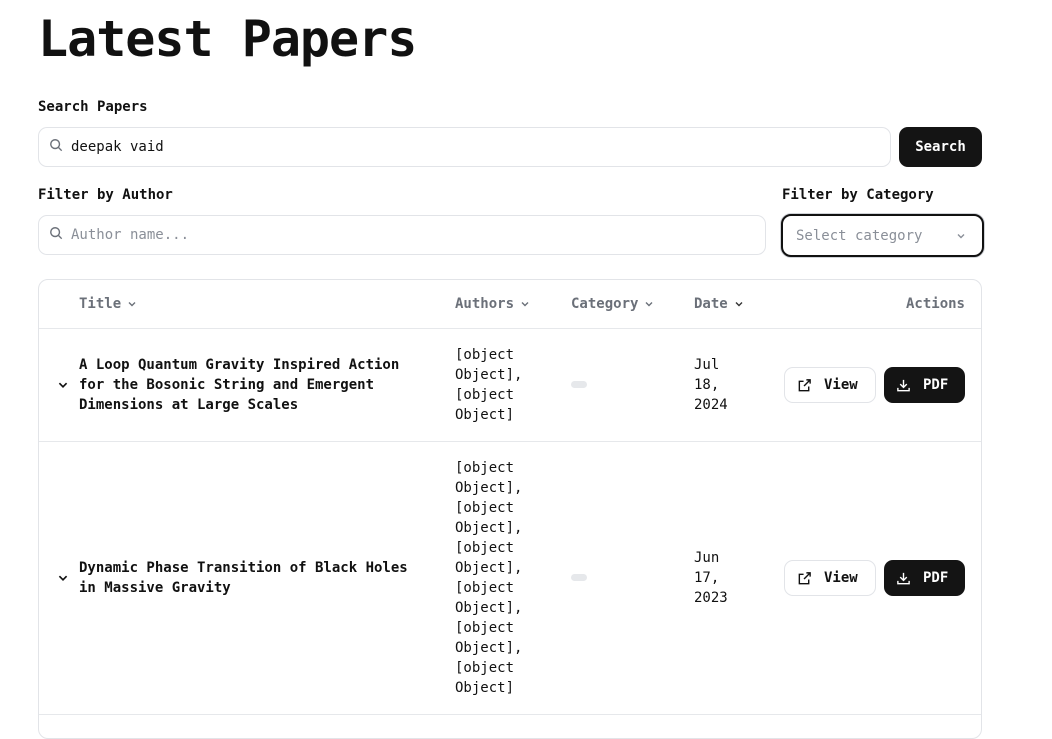  Describe the element at coordinates (243, 568) in the screenshot. I see `paper-title-line: Dynamic Phase Transition of Black Holes` at that location.